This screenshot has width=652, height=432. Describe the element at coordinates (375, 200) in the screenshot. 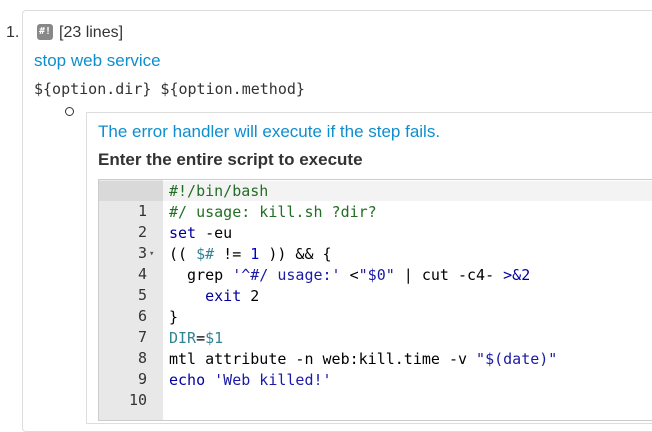

I see `code-line: 1 #!/bin/bash` at that location.